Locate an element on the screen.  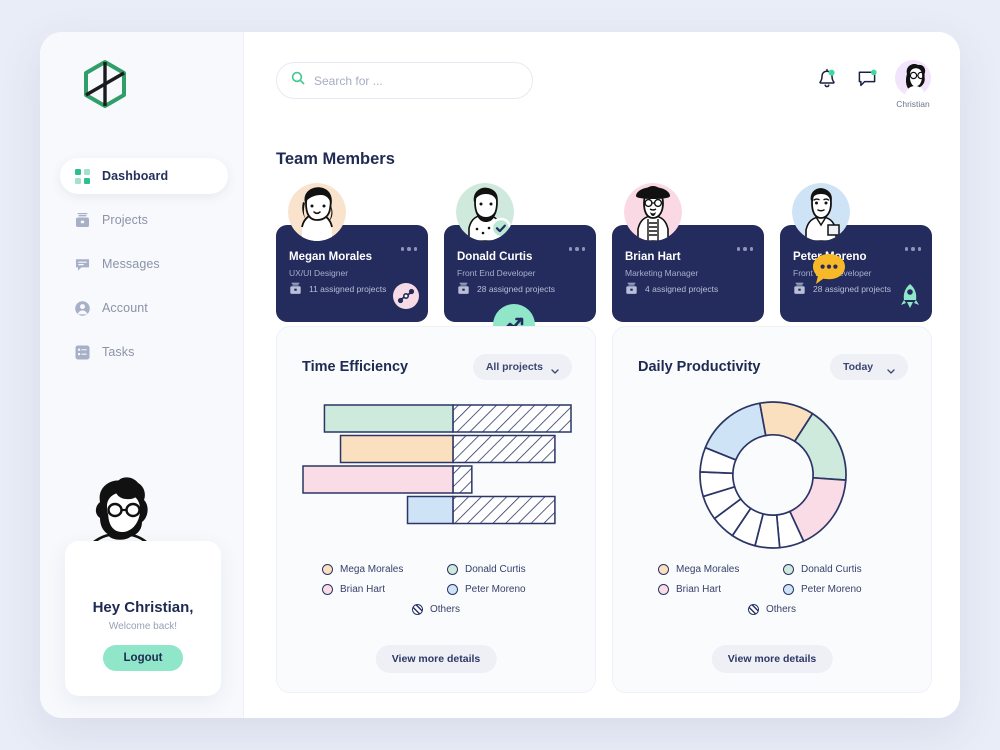
member-projects: 4 assigned projects is located at coordinates (671, 288).